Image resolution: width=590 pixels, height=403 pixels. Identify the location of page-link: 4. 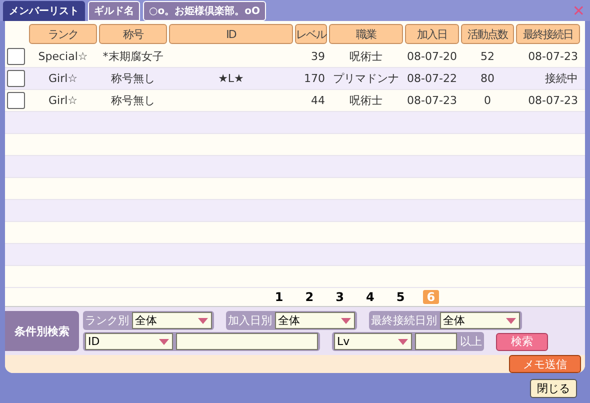
(370, 297).